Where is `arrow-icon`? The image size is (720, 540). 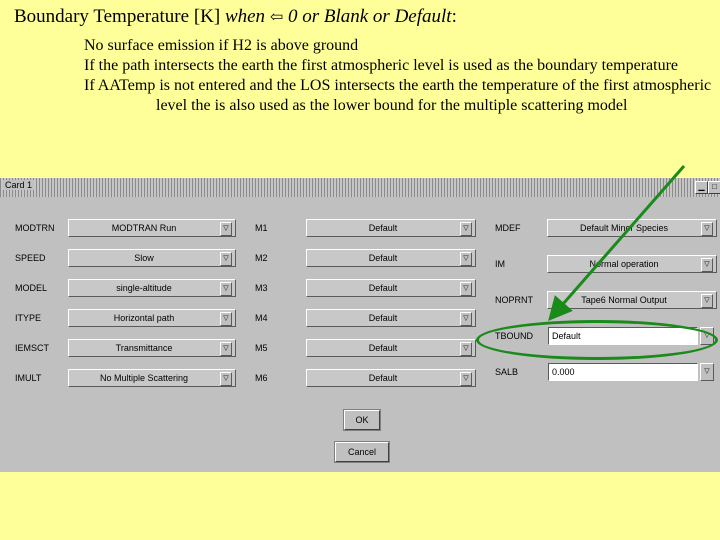 arrow-icon is located at coordinates (617, 243).